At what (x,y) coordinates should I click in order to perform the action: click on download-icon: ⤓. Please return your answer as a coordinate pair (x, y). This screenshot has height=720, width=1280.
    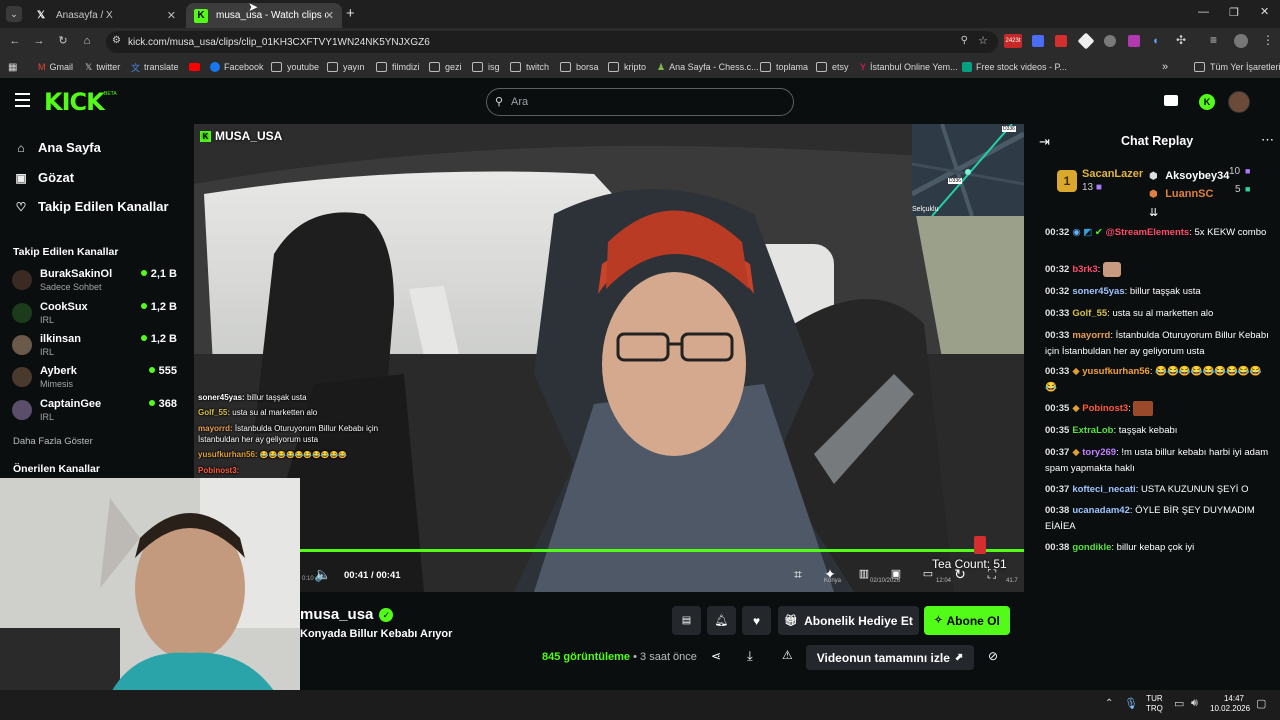
    Looking at the image, I should click on (750, 656).